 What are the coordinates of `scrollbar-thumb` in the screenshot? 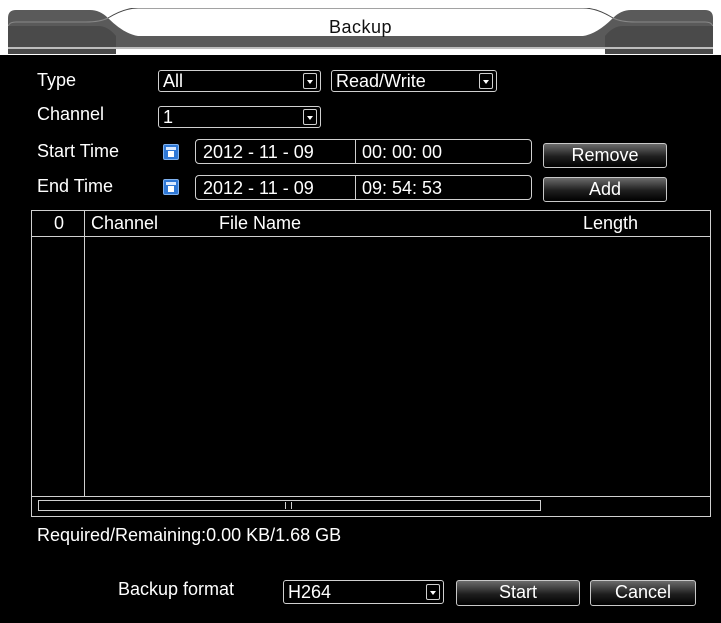 It's located at (288, 505).